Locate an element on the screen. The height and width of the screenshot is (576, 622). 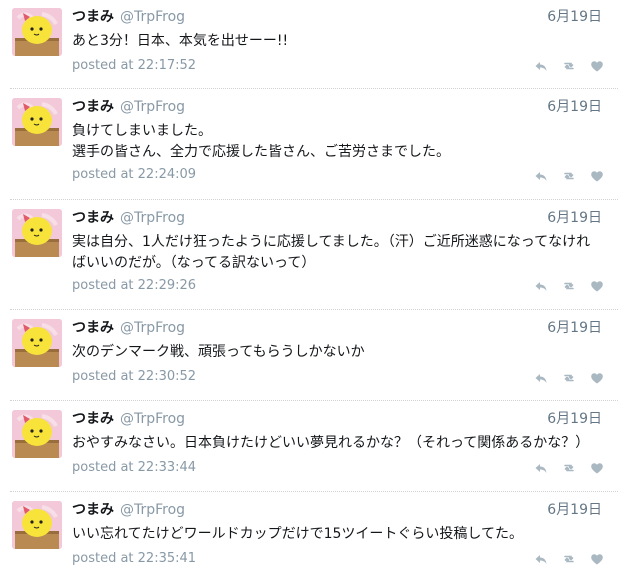
posted-time: posted at 22:30:52 is located at coordinates (134, 376).